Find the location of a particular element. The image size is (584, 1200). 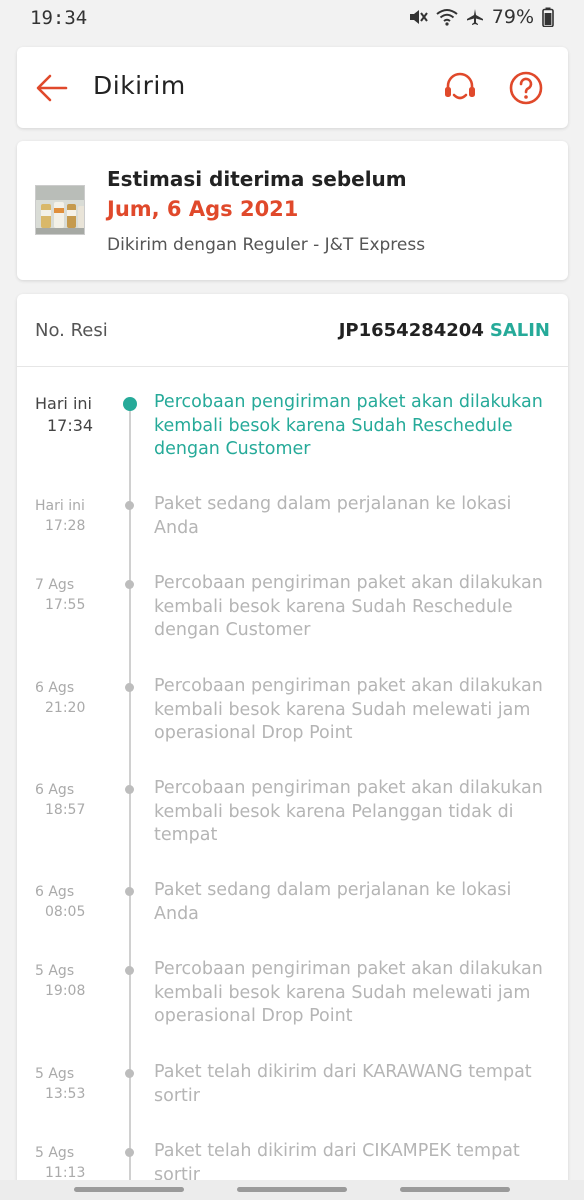

help-icon is located at coordinates (526, 88).